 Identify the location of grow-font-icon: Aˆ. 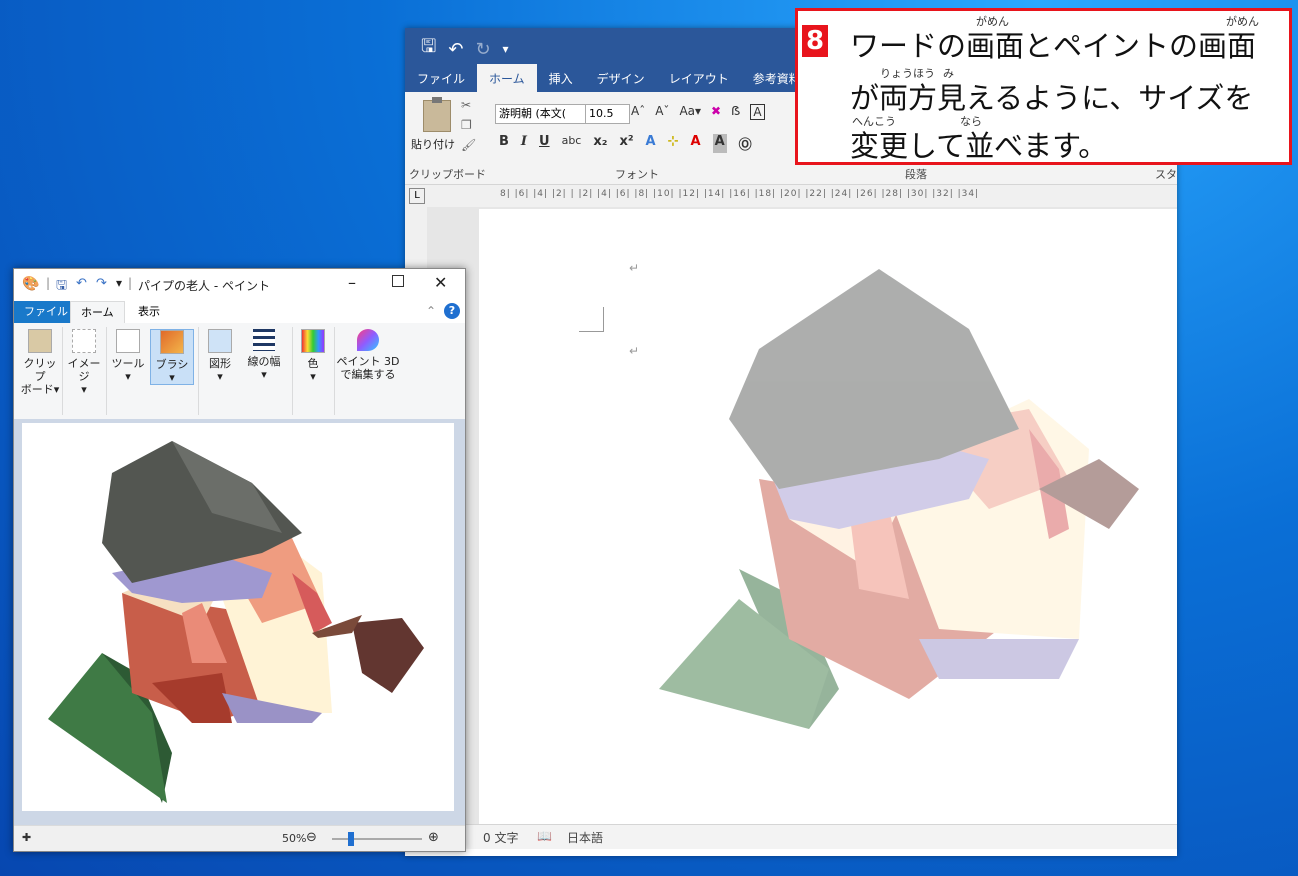
(638, 112).